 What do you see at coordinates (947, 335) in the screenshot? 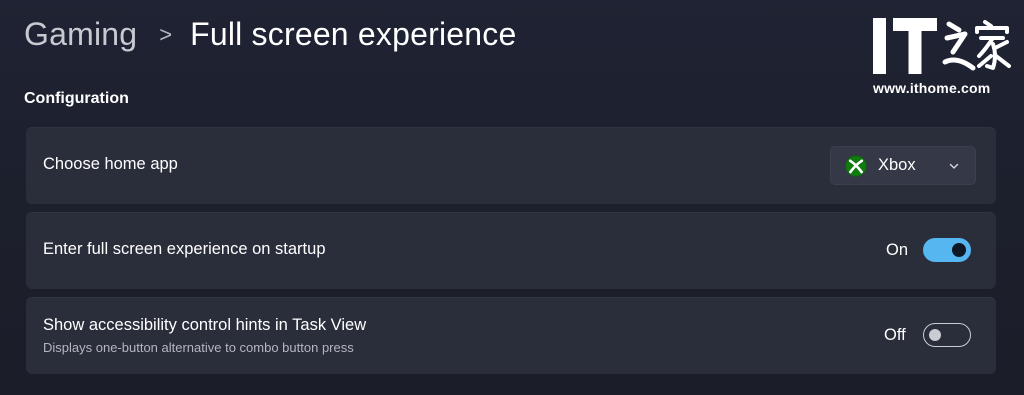
I see `accessibility-hints-toggle` at bounding box center [947, 335].